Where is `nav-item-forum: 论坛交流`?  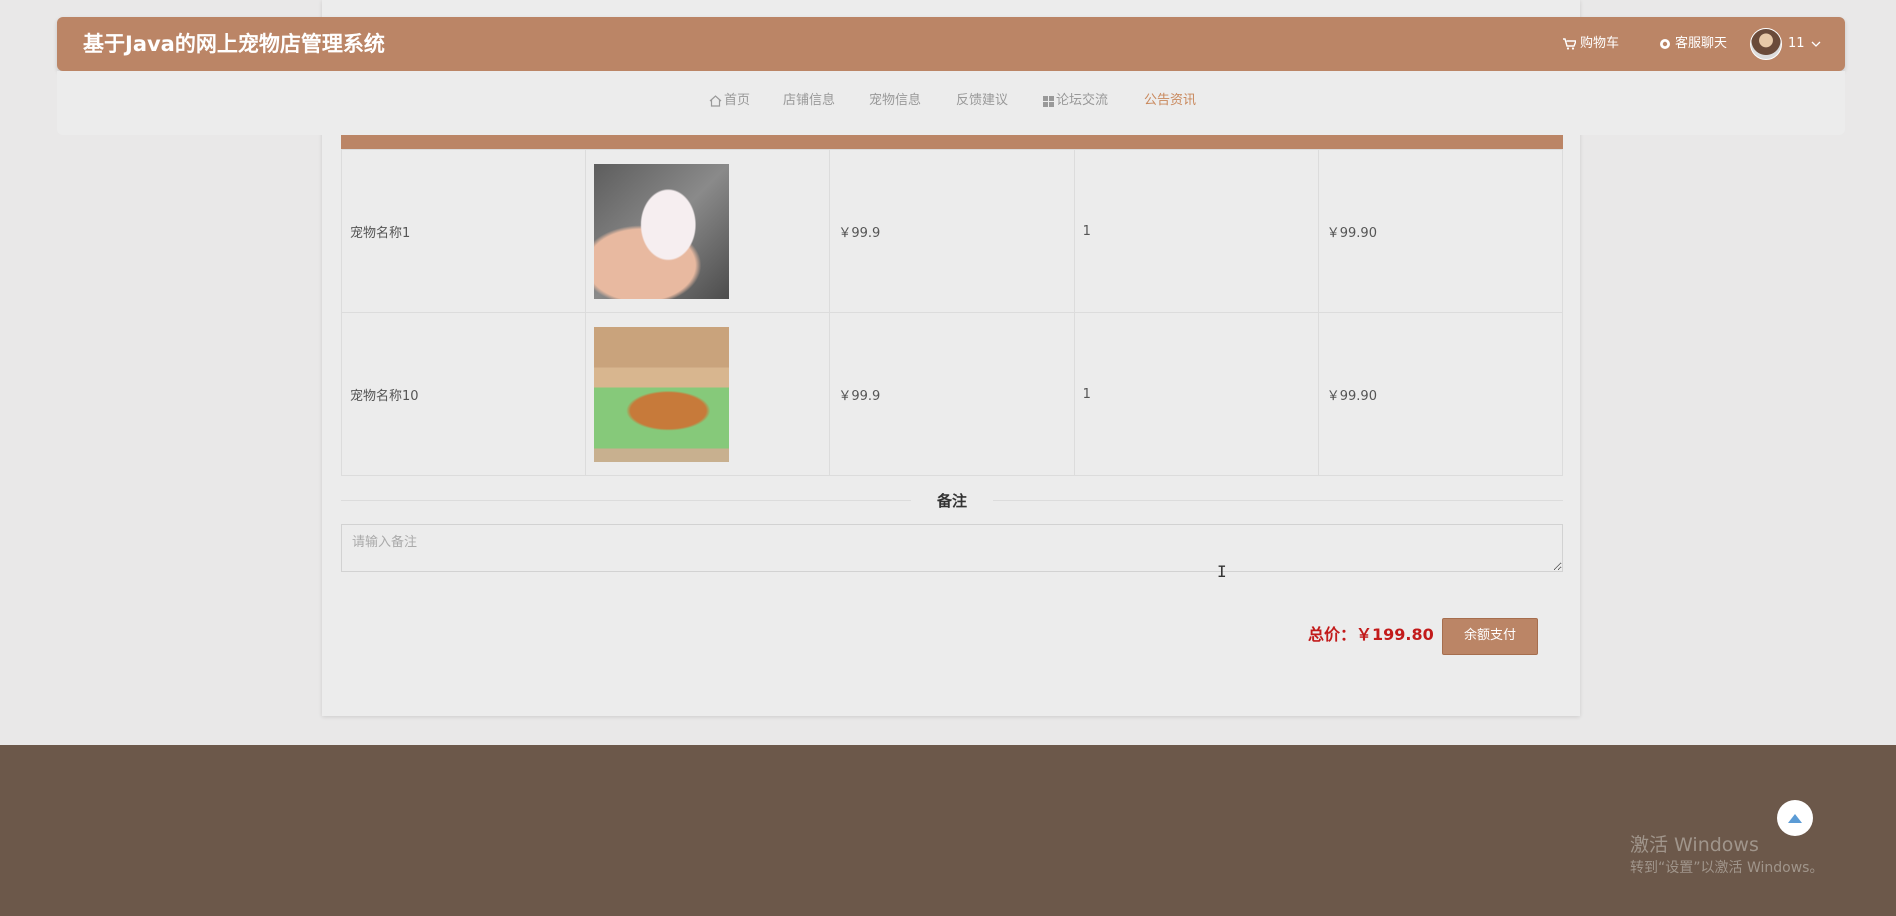 nav-item-forum: 论坛交流 is located at coordinates (1075, 101).